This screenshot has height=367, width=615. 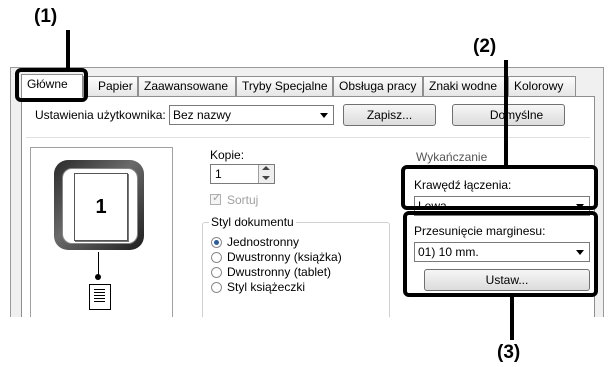 I want to click on user-settings-label: Ustawienia użytkownika:, so click(x=100, y=115).